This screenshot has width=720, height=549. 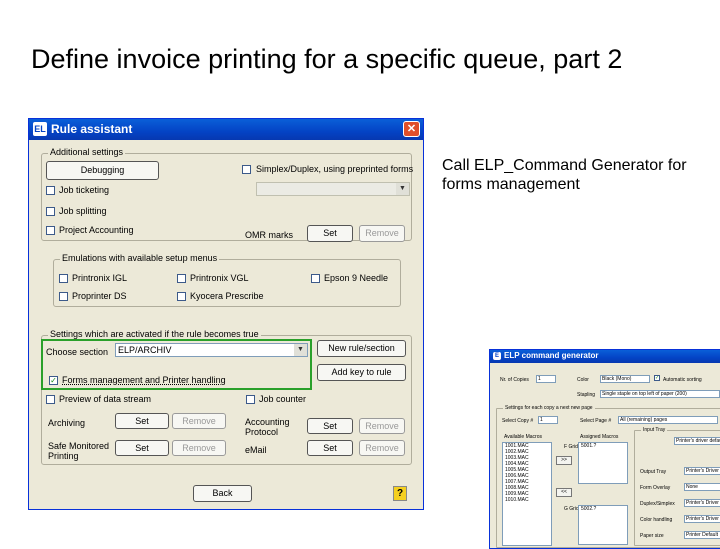 What do you see at coordinates (335, 169) in the screenshot?
I see `simplex-duplex-label: Simplex/Duplex, using preprinted forms` at bounding box center [335, 169].